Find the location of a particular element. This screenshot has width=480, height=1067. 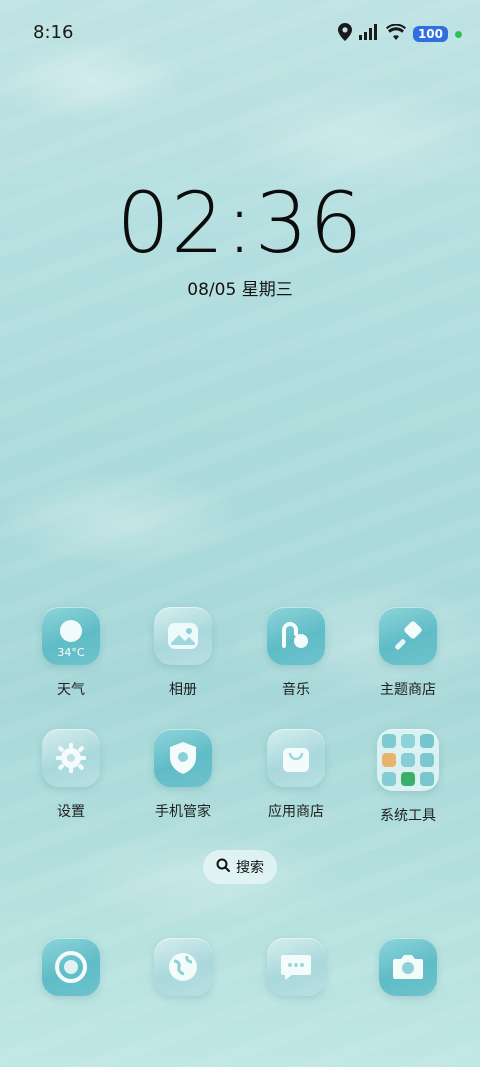

search-button: 搜索 is located at coordinates (240, 867).